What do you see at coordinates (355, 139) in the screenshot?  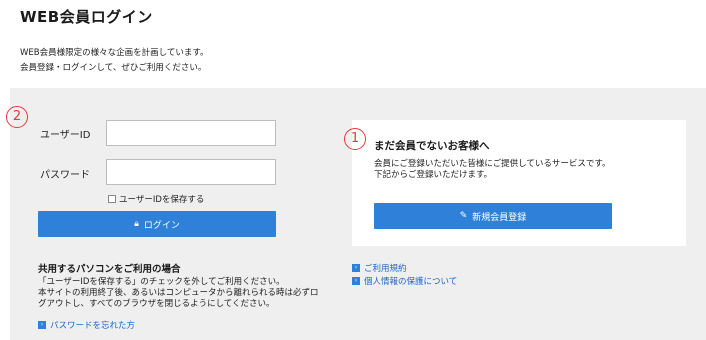 I see `step-badge-register: 1` at bounding box center [355, 139].